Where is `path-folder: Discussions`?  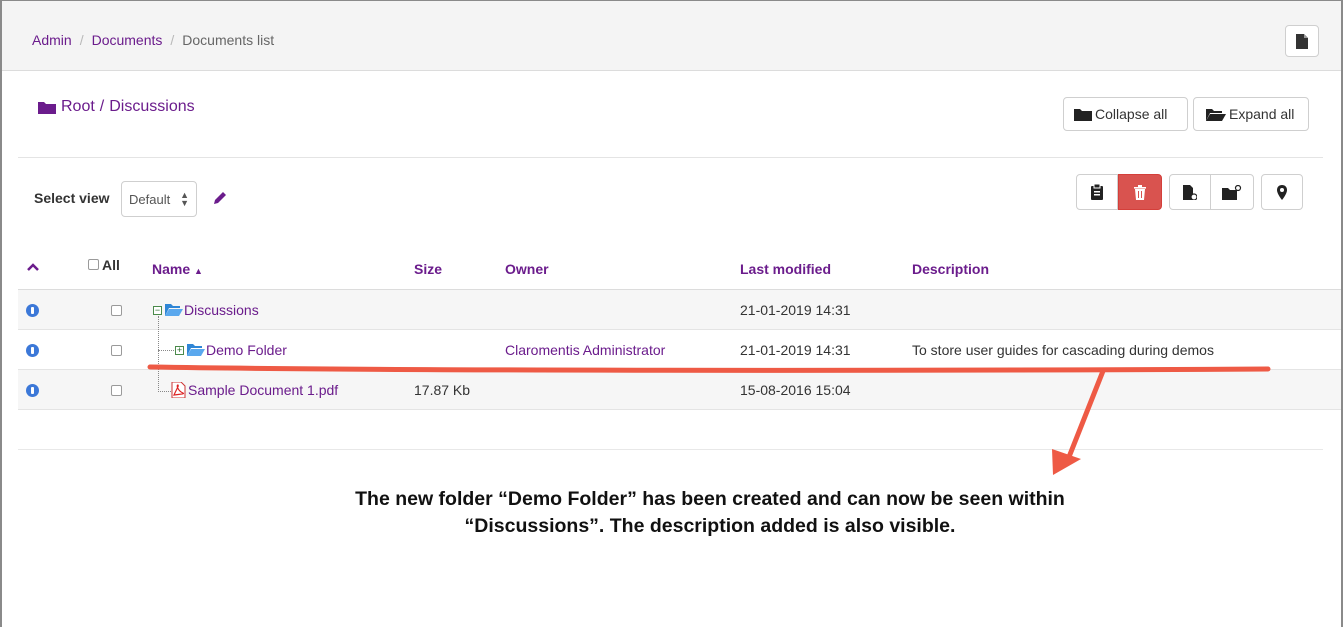 path-folder: Discussions is located at coordinates (151, 107).